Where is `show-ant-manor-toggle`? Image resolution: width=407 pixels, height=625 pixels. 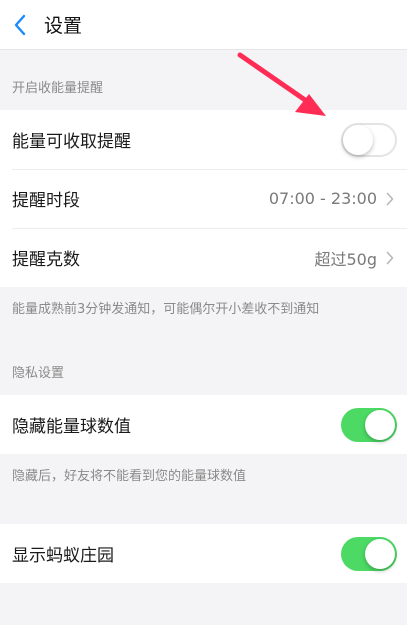
show-ant-manor-toggle is located at coordinates (369, 553).